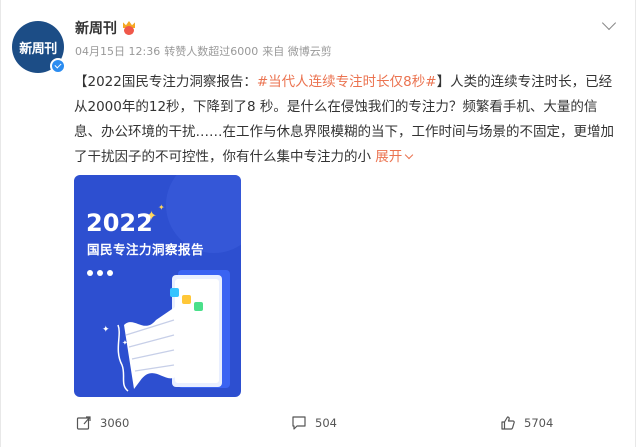 This screenshot has height=447, width=636. What do you see at coordinates (198, 306) in the screenshot?
I see `app-tile-green` at bounding box center [198, 306].